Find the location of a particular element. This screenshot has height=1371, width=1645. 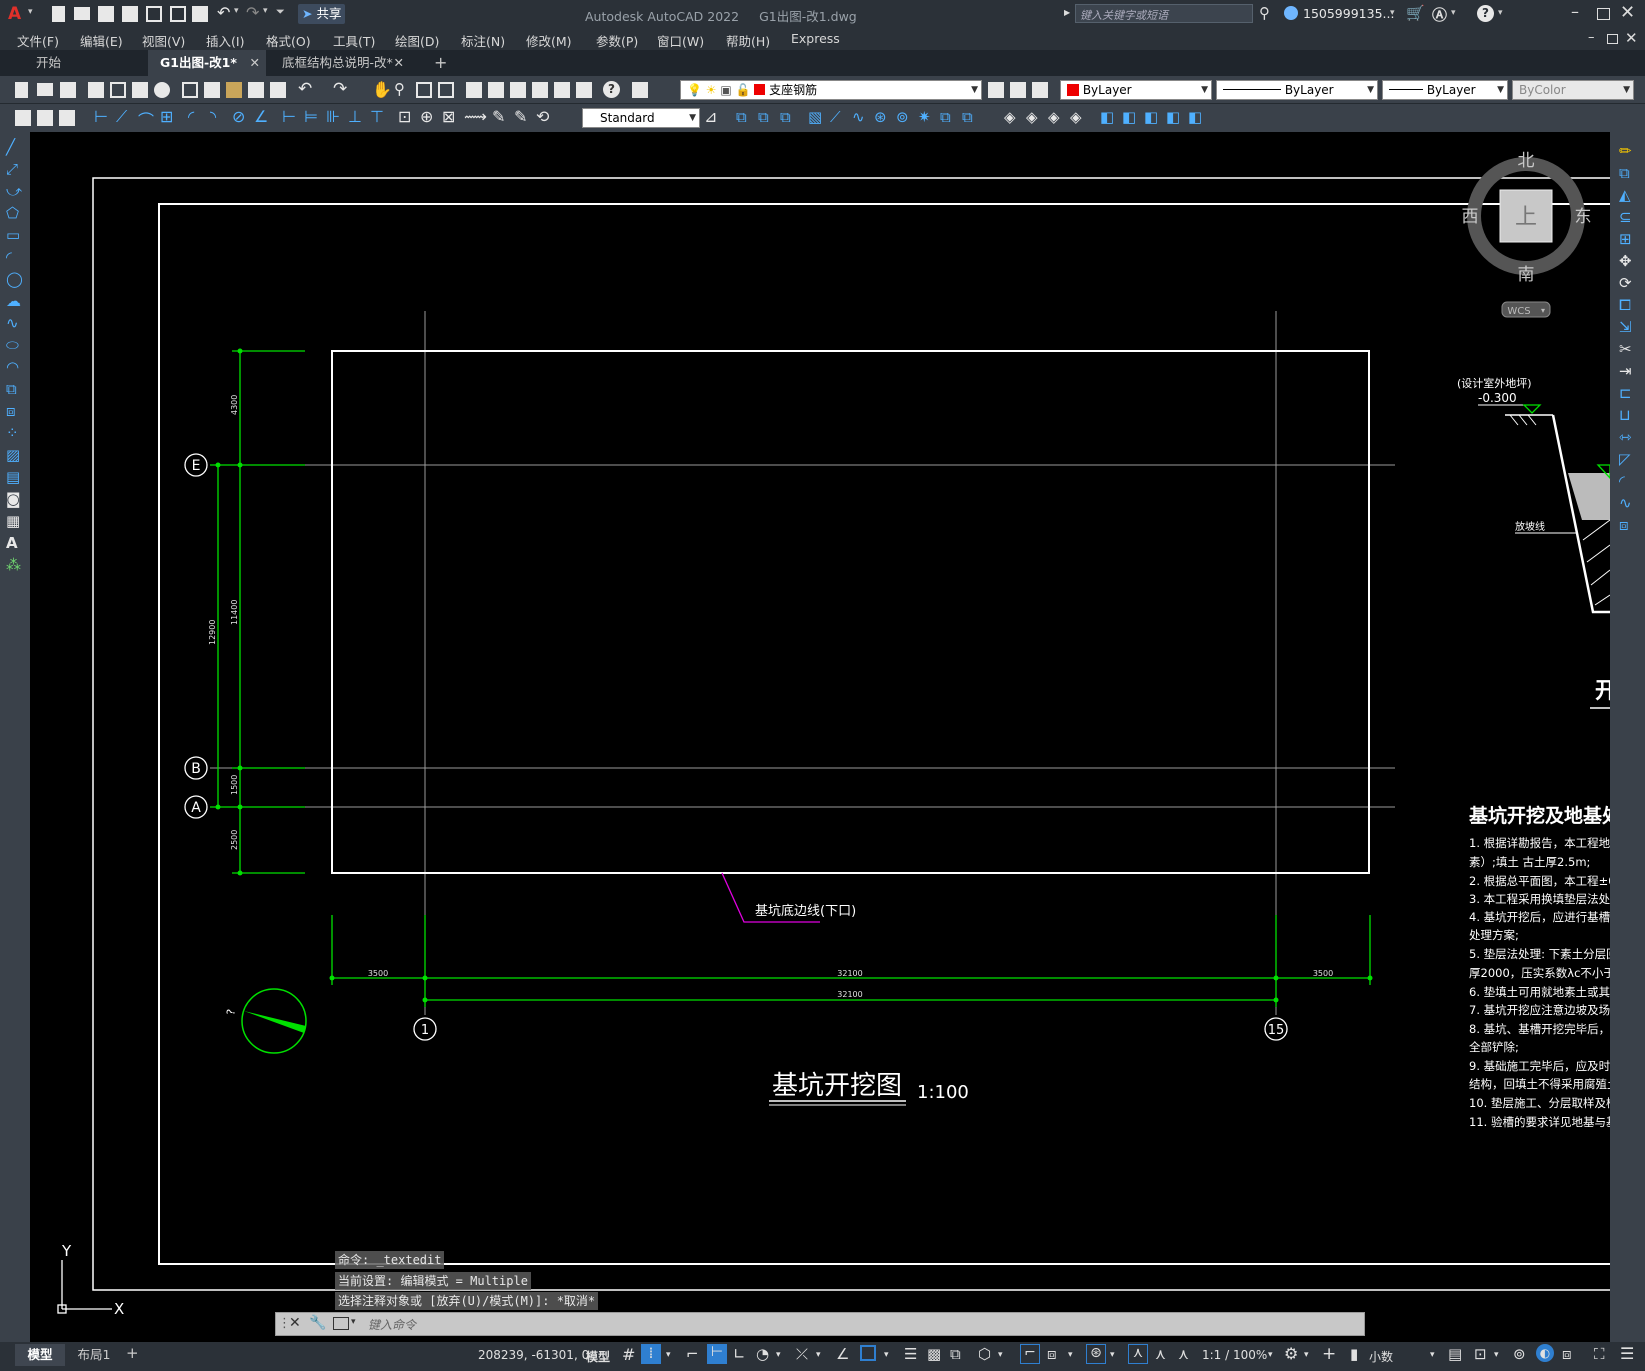

extend-icon: ⇥ is located at coordinates (1628, 373).